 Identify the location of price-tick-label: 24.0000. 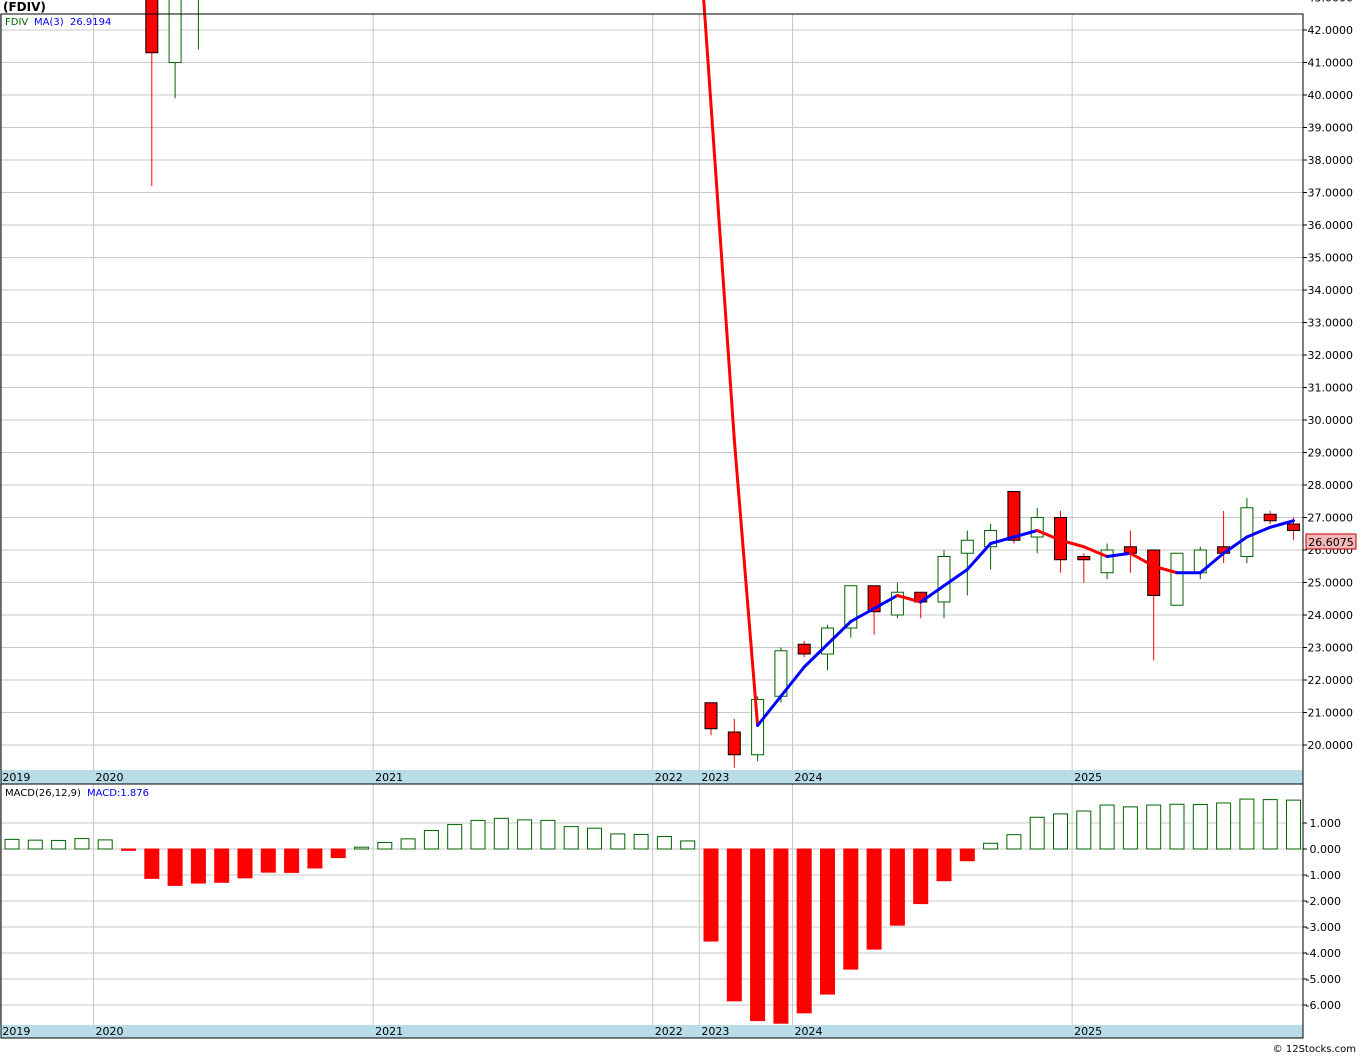
(1331, 615).